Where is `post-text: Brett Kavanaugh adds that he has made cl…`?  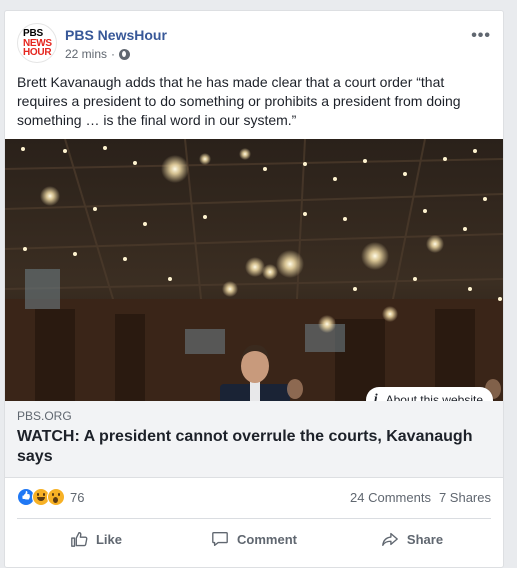 post-text: Brett Kavanaugh adds that he has made cl… is located at coordinates (239, 101).